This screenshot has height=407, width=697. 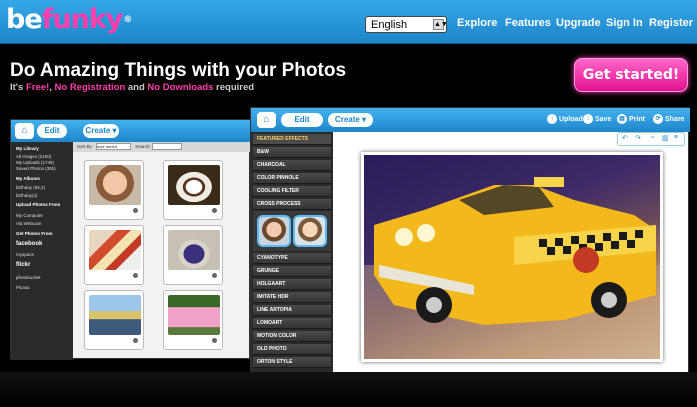 What do you see at coordinates (302, 120) in the screenshot?
I see `editor-edit-button: Edit` at bounding box center [302, 120].